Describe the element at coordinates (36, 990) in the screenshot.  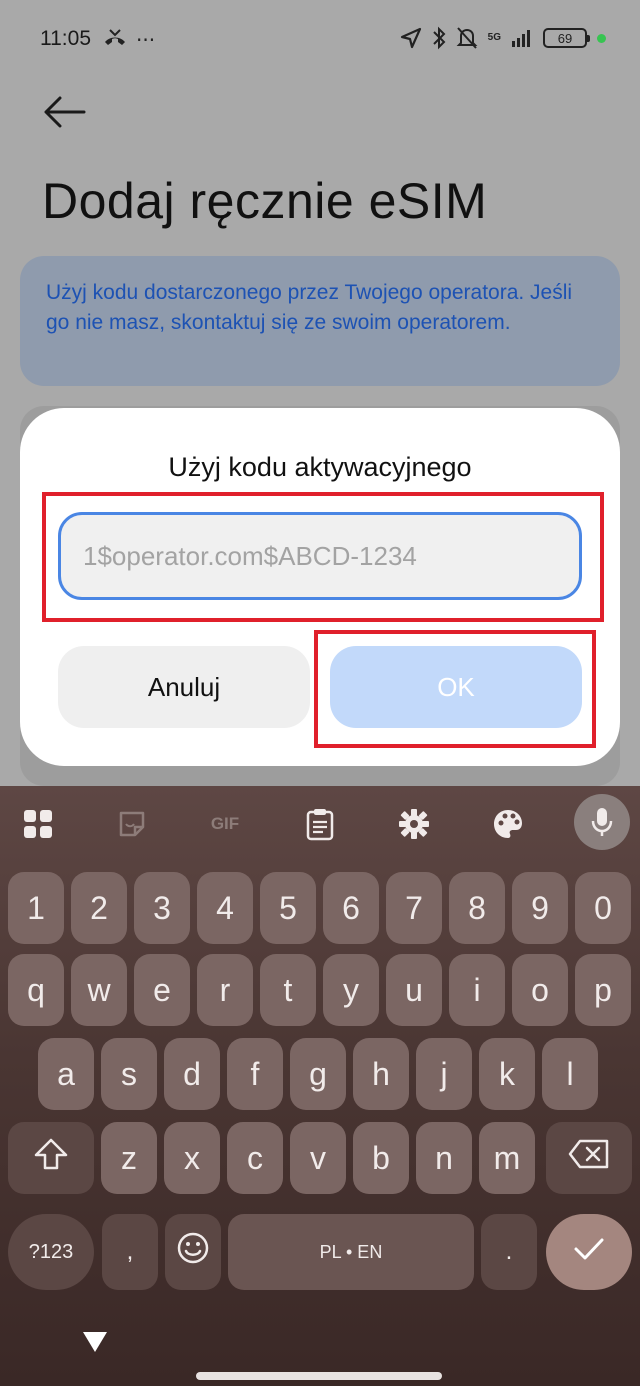
I see `key-q: q` at that location.